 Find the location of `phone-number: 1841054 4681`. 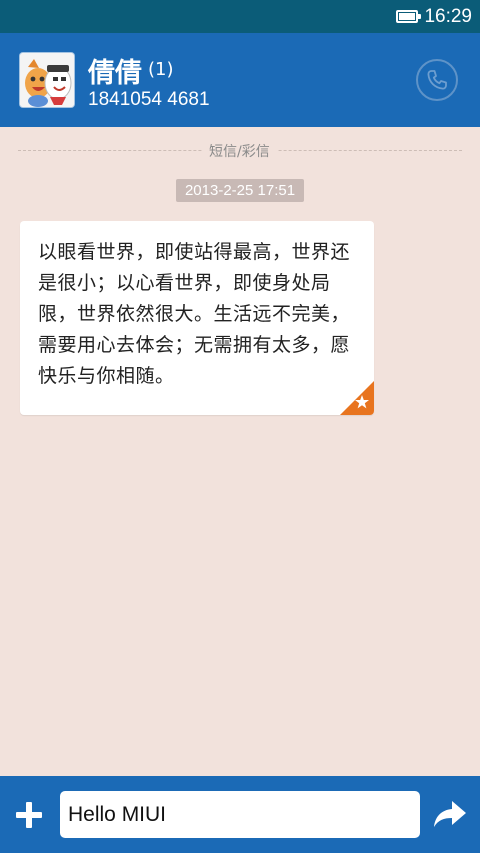

phone-number: 1841054 4681 is located at coordinates (149, 99).